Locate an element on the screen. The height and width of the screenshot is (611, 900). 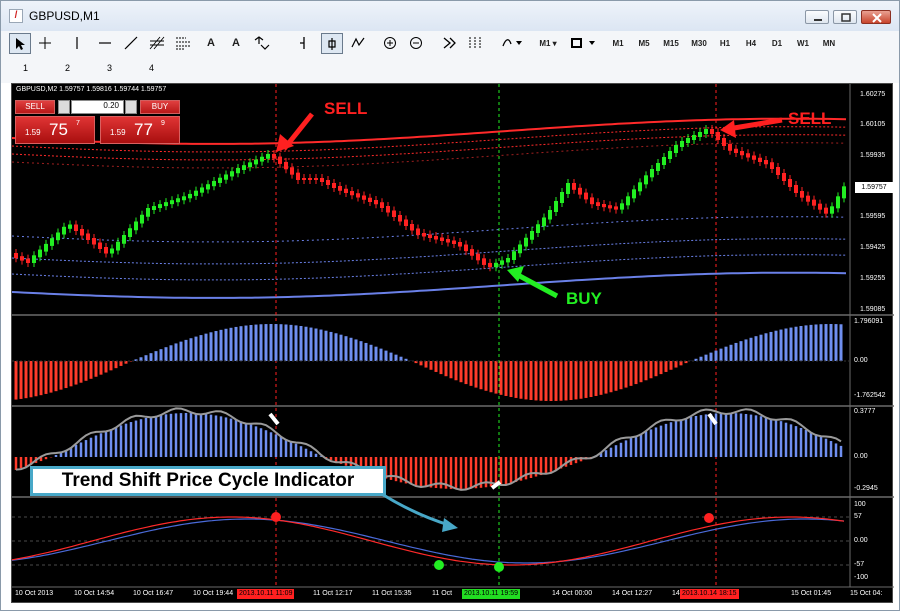
zoom-out-icon is located at coordinates (416, 43).